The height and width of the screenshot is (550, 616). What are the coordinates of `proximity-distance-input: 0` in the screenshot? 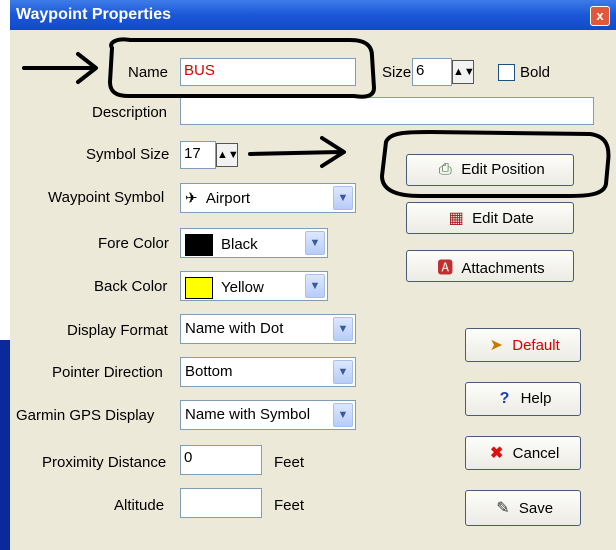 It's located at (221, 460).